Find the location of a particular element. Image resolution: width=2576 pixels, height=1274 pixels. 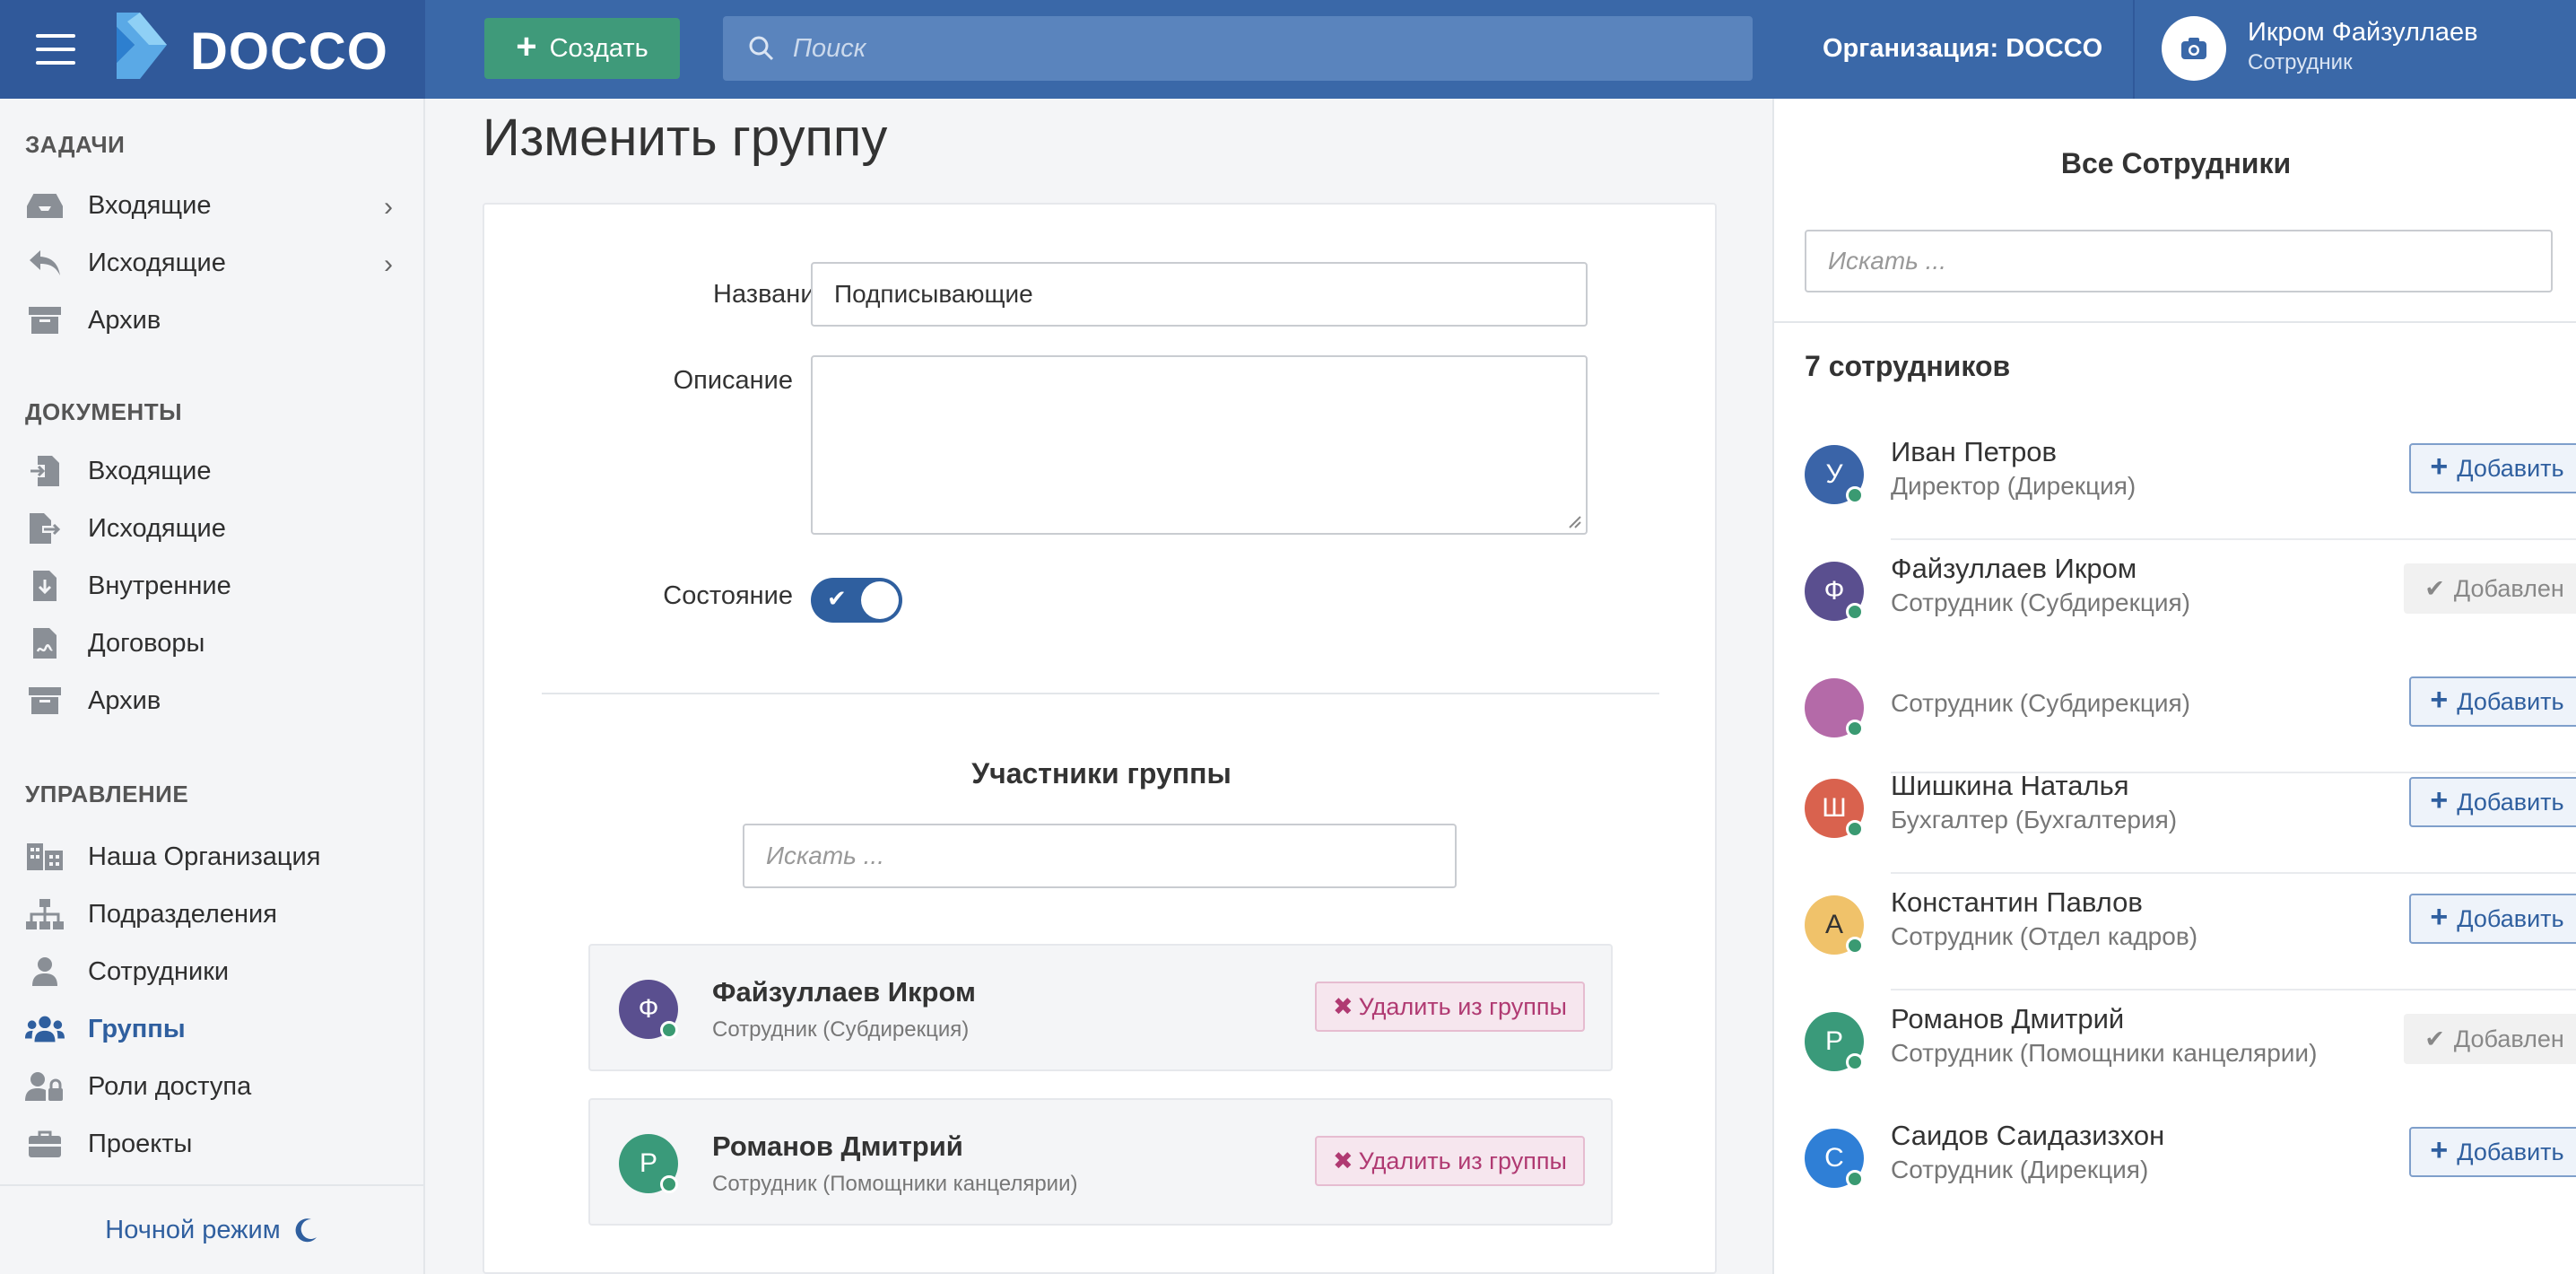

user-lock-icon is located at coordinates (45, 1086).